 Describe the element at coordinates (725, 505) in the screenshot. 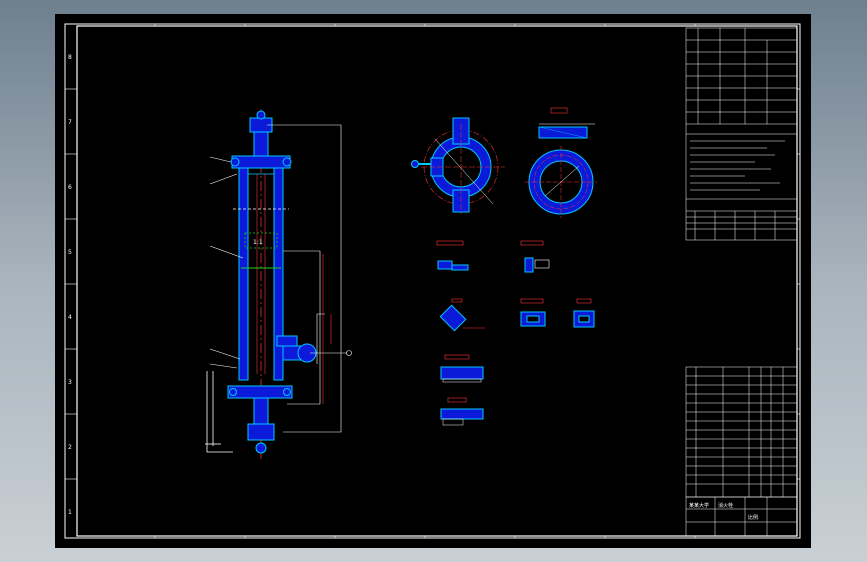

I see `title-block-drawing-name: 消火栓` at that location.